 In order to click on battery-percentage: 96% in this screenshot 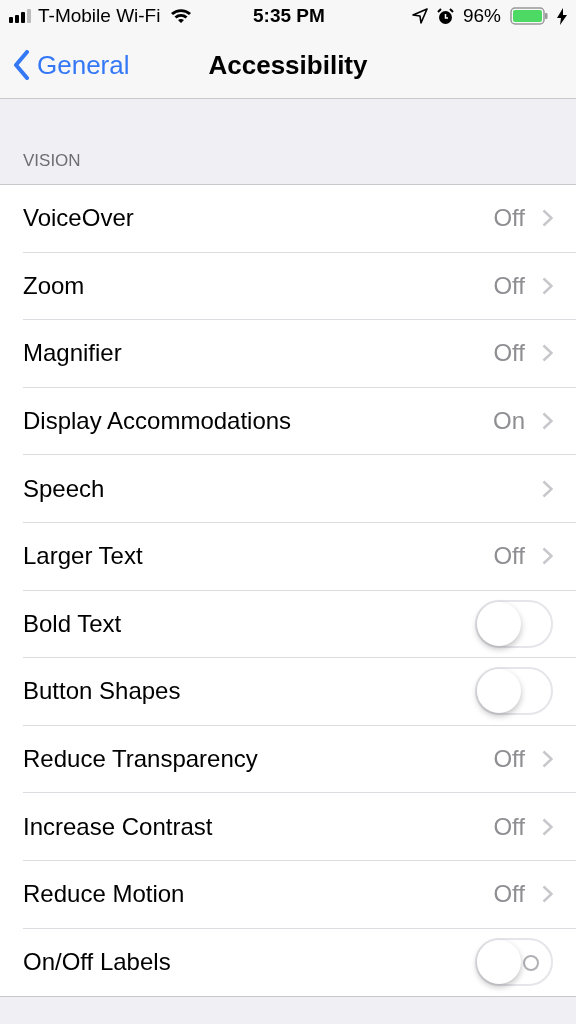, I will do `click(481, 15)`.